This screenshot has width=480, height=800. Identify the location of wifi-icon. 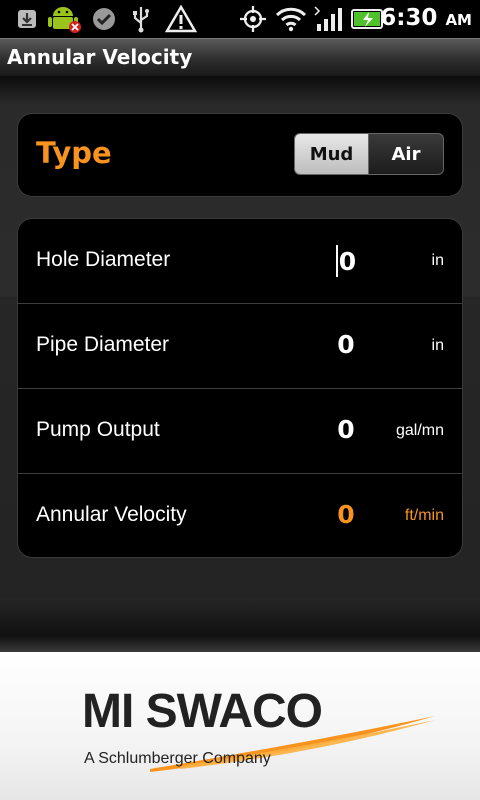
(291, 19).